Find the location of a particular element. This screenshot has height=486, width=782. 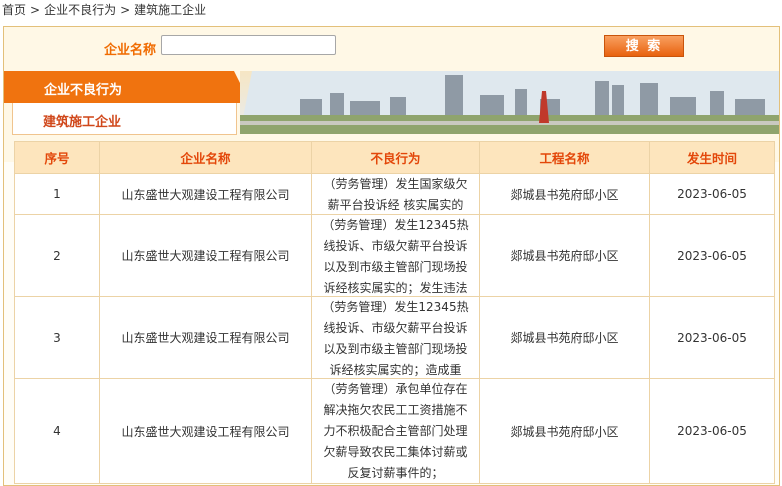

row-behavior: （劳务管理）发生国家级欠薪平台投诉经 核实属实的 is located at coordinates (395, 194).